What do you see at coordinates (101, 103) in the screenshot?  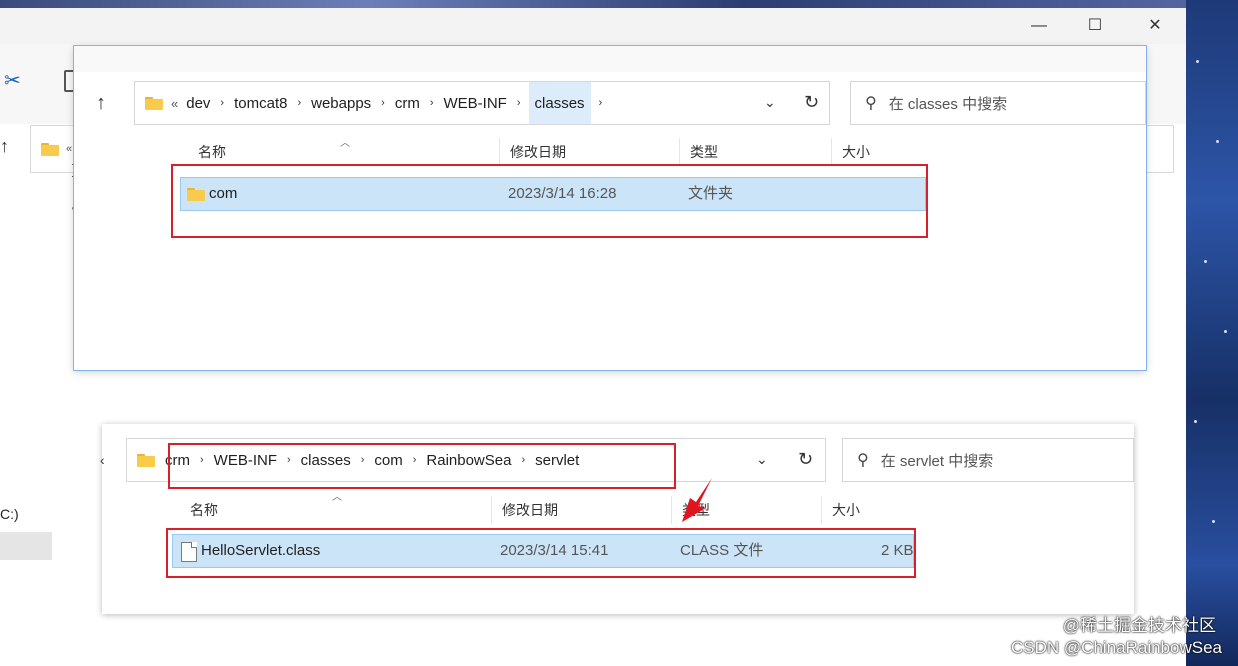 I see `up-arrow-icon: ↑` at bounding box center [101, 103].